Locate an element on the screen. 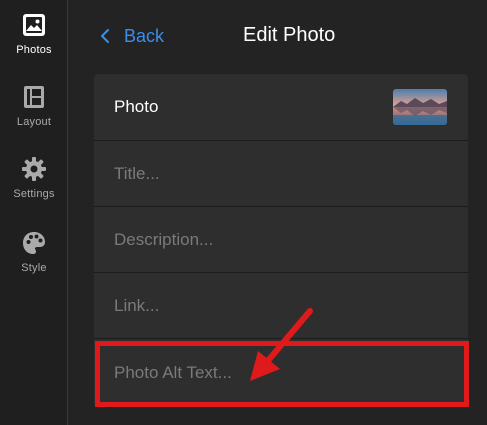 The height and width of the screenshot is (425, 487). sidebar: Photos Layout Settings Style is located at coordinates (34, 212).